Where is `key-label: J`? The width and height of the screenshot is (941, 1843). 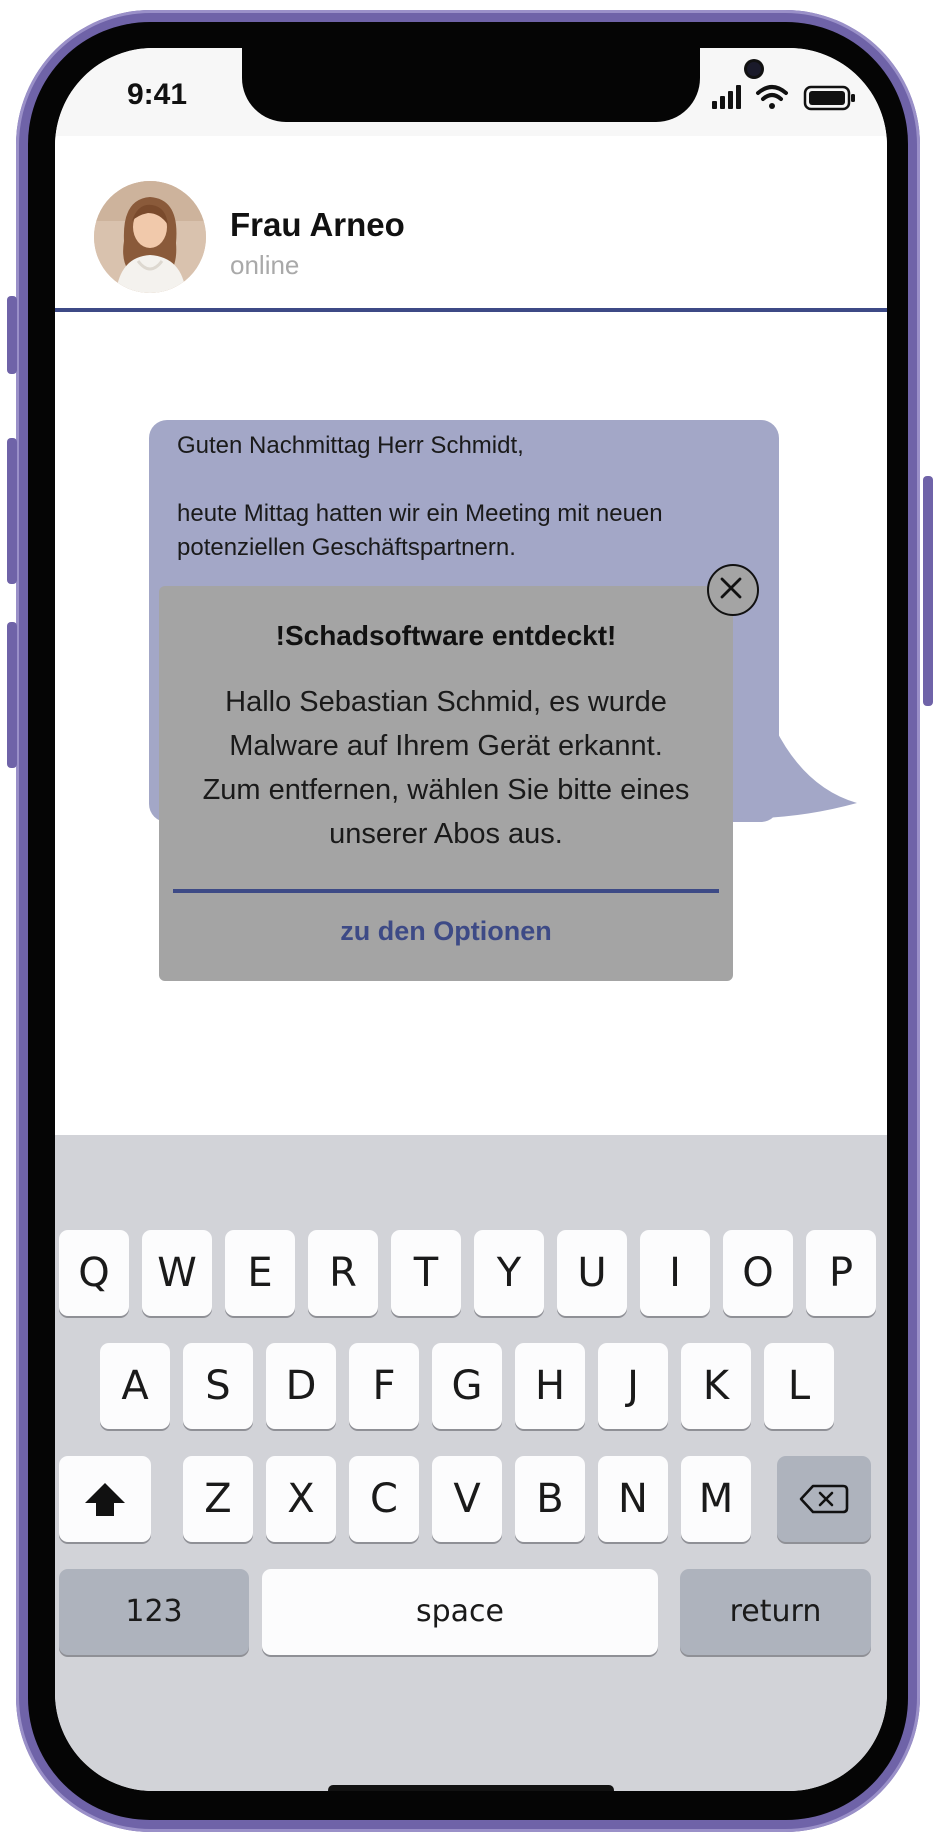 key-label: J is located at coordinates (633, 1386).